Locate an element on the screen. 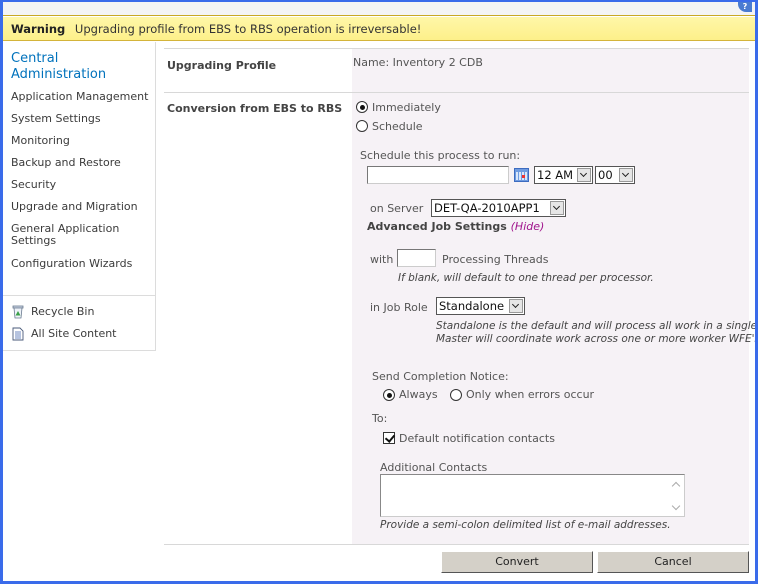  scroll-up-icon is located at coordinates (676, 484).